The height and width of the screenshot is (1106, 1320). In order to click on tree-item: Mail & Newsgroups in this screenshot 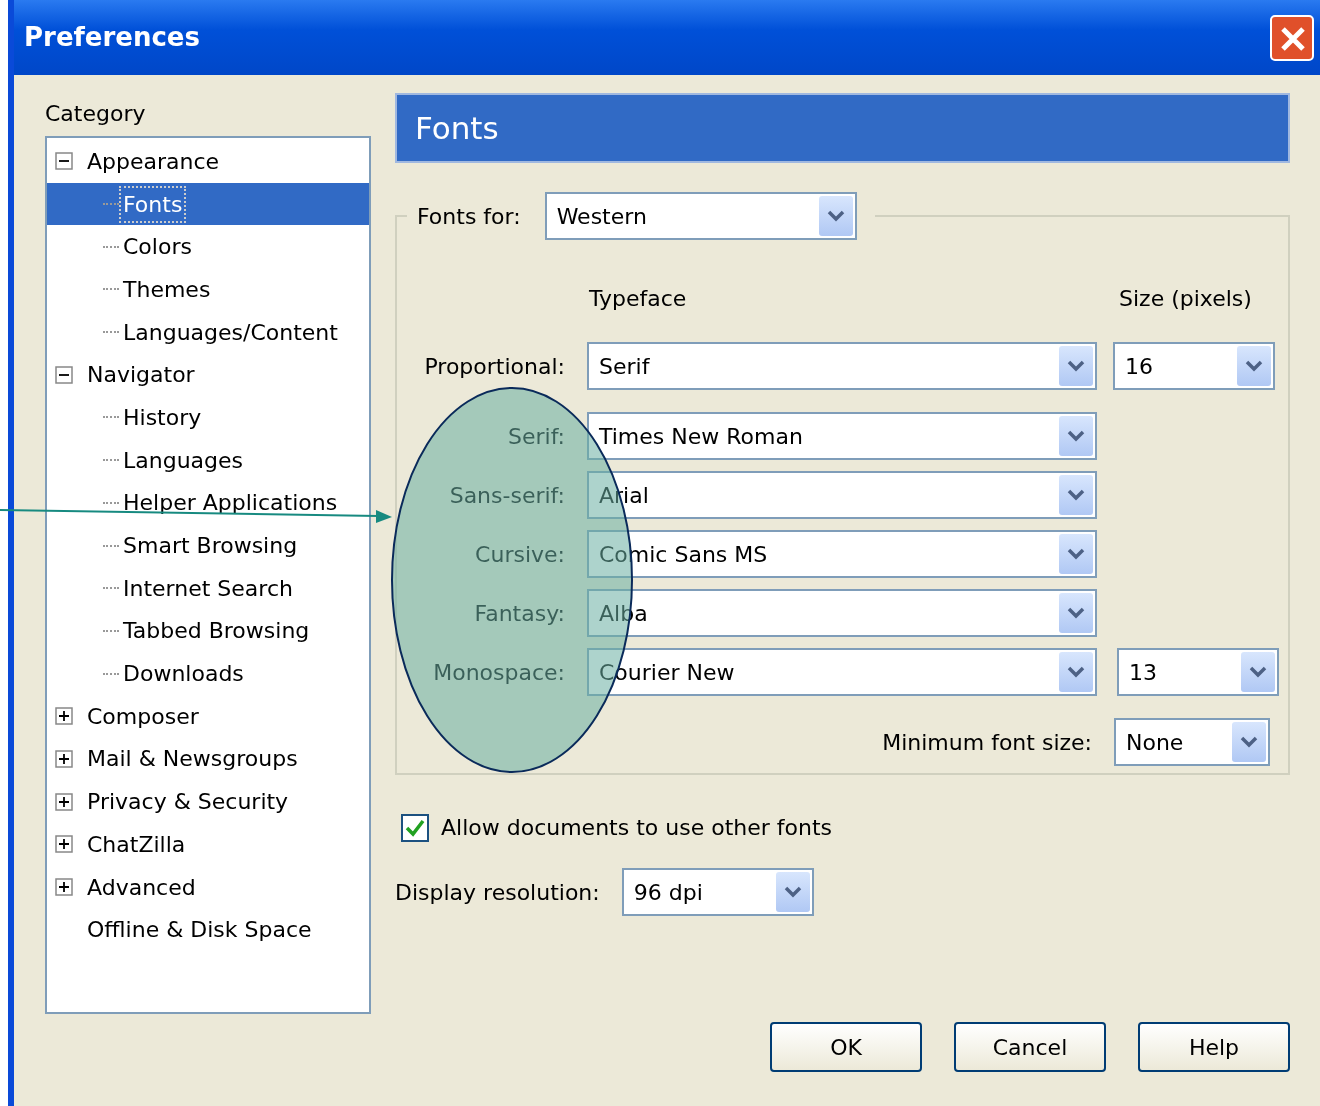, I will do `click(192, 759)`.